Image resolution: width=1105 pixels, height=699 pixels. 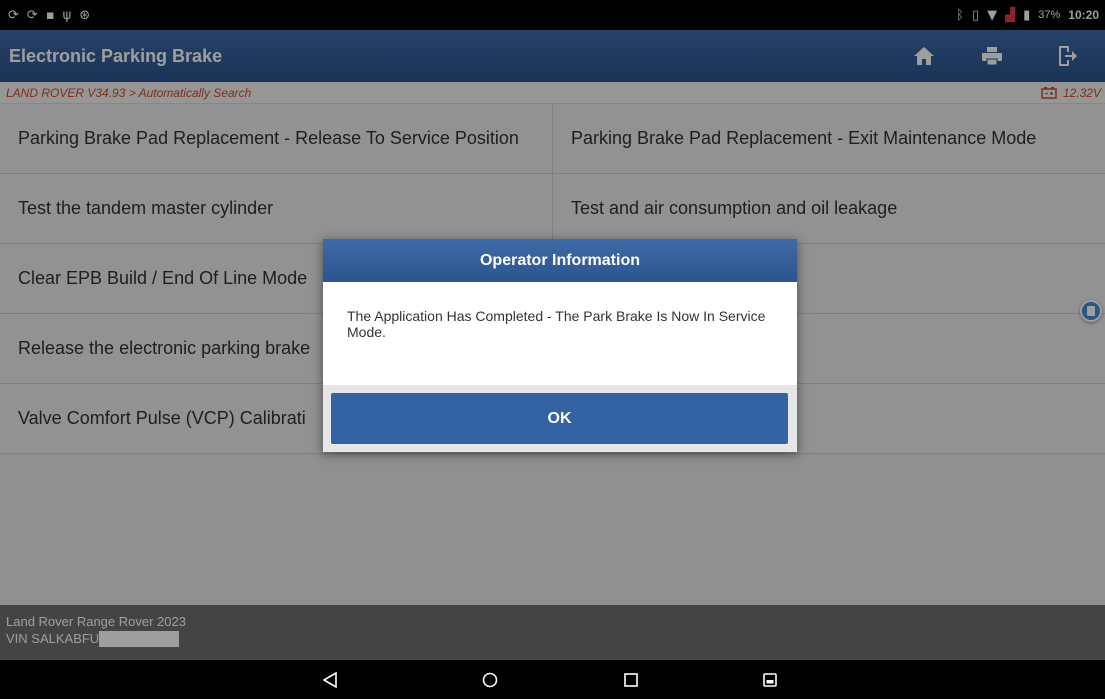 I want to click on circle-home-icon, so click(x=490, y=680).